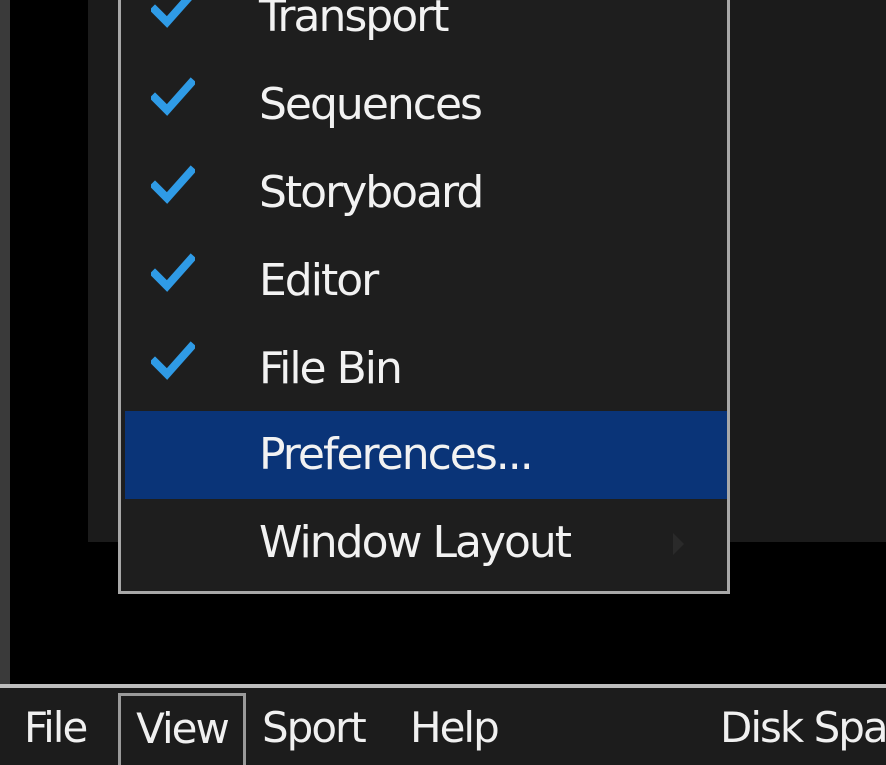  I want to click on menu-item-sequences: Sequences, so click(426, 105).